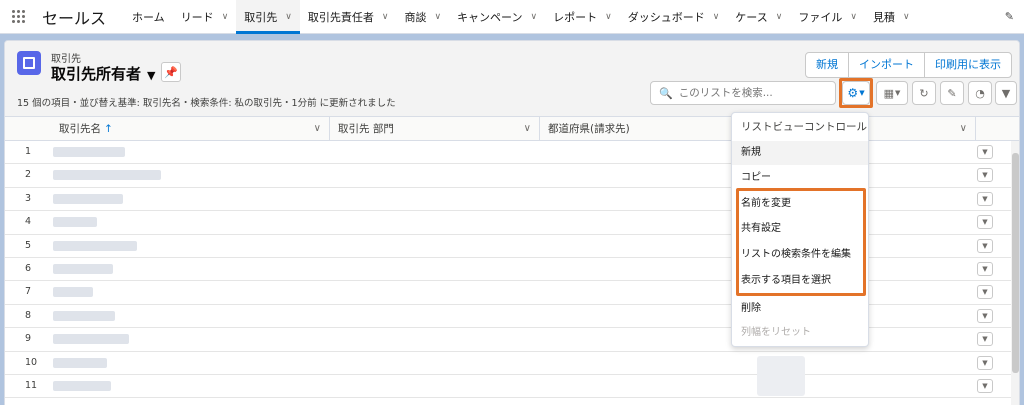  I want to click on pencil-icon: ✎, so click(952, 93).